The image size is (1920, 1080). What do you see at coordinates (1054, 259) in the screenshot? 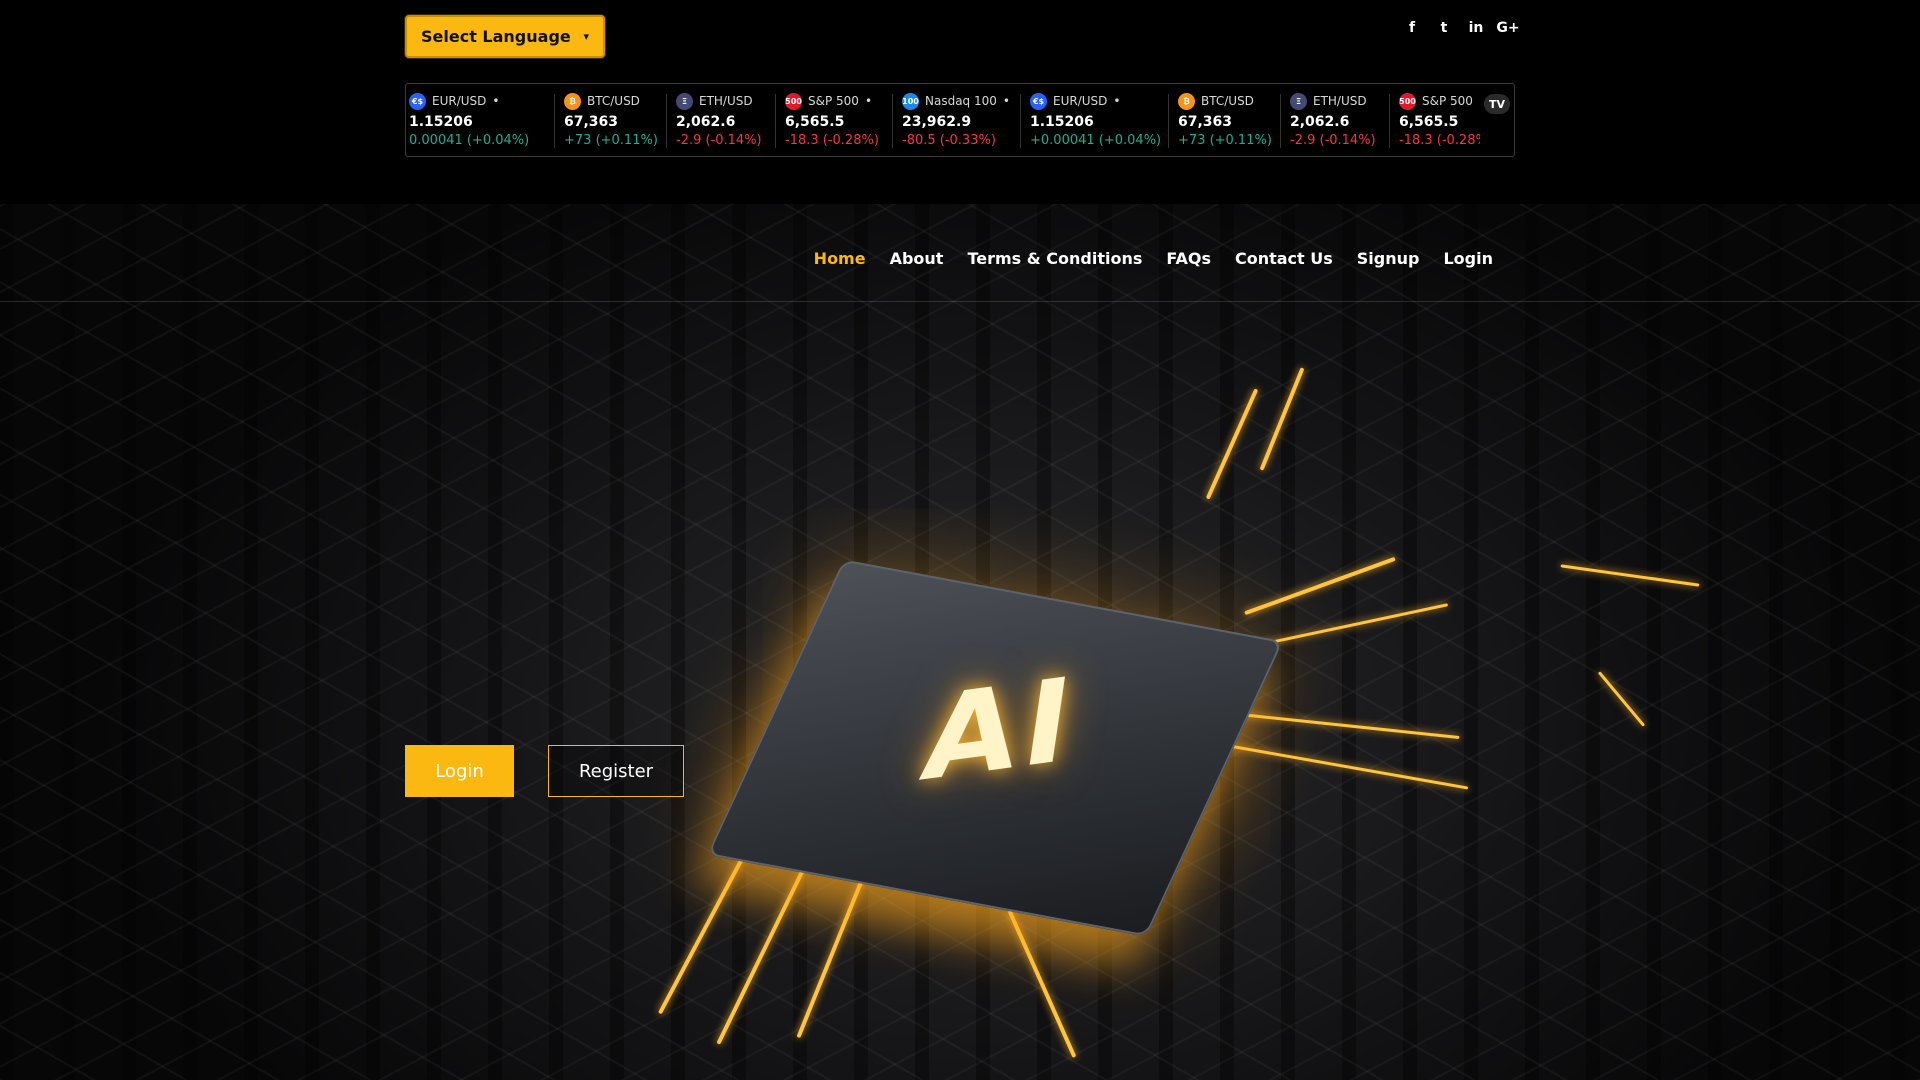
I see `nav-item-terms-conditions: Terms & Conditions` at bounding box center [1054, 259].